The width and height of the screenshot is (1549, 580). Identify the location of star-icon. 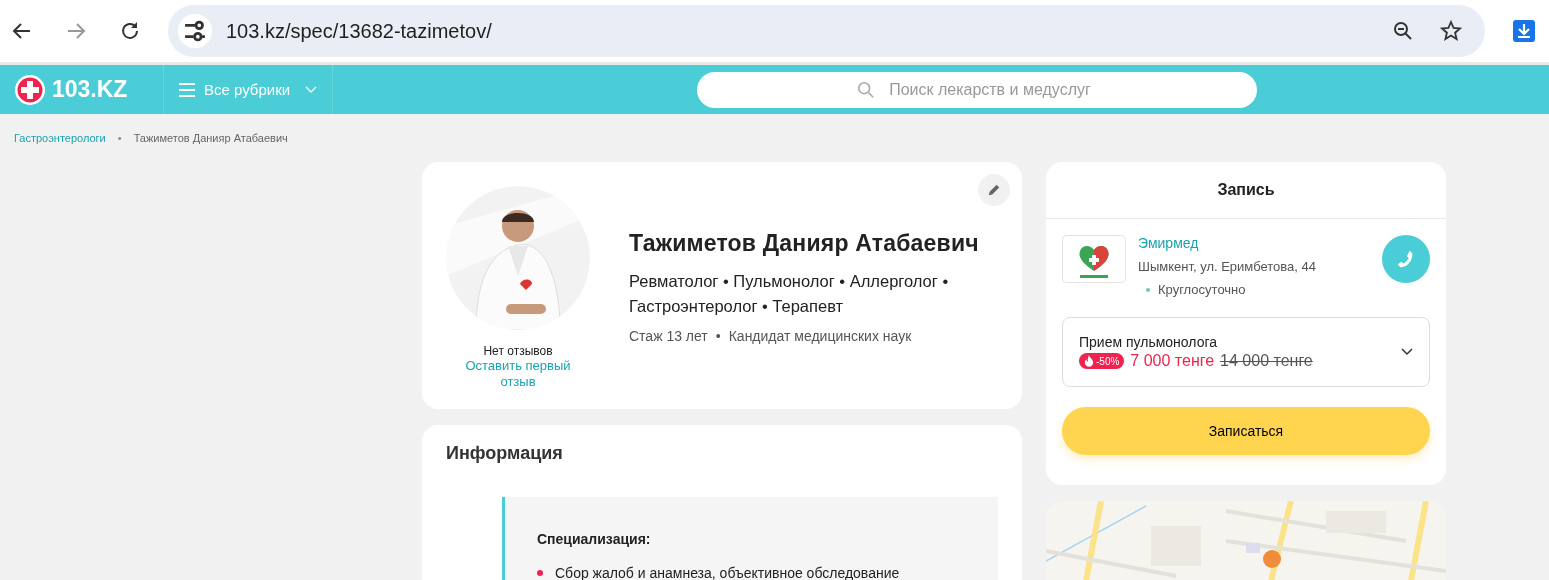
(1451, 31).